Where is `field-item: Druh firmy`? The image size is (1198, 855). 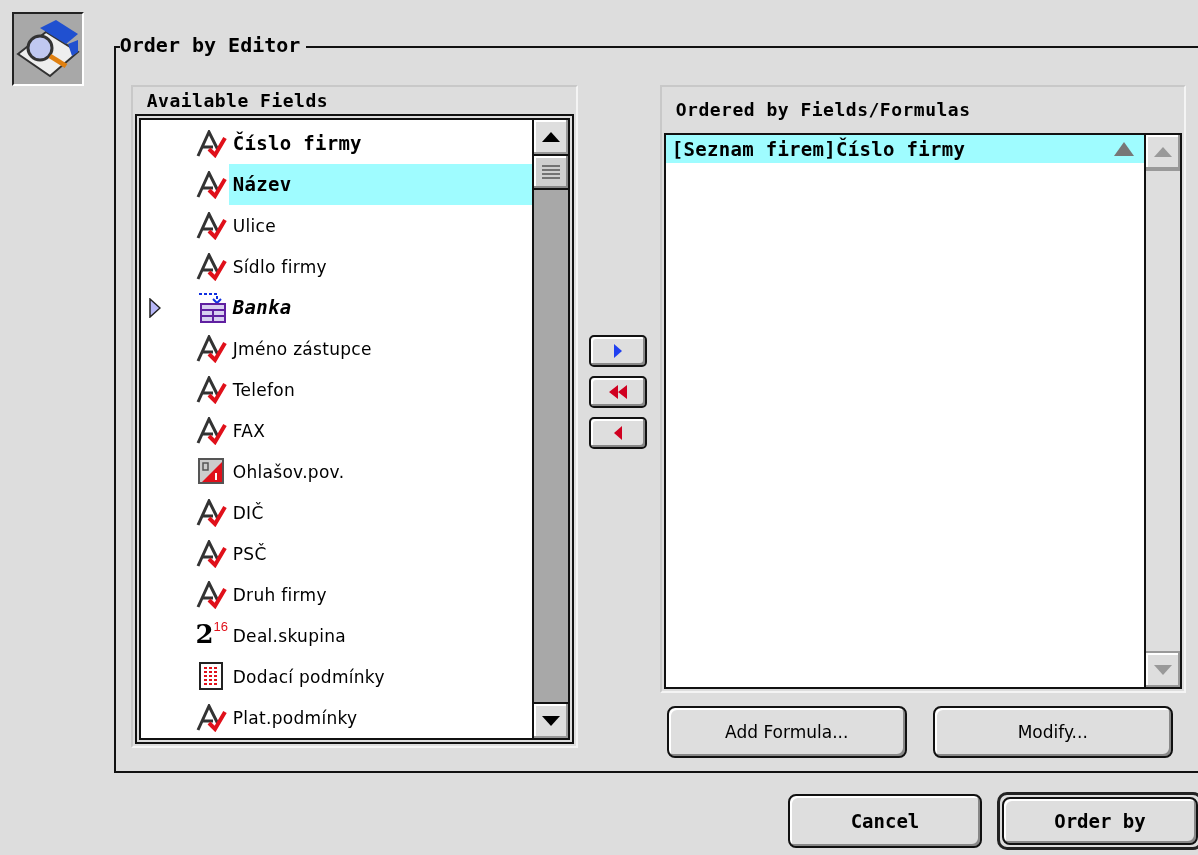
field-item: Druh firmy is located at coordinates (380, 594).